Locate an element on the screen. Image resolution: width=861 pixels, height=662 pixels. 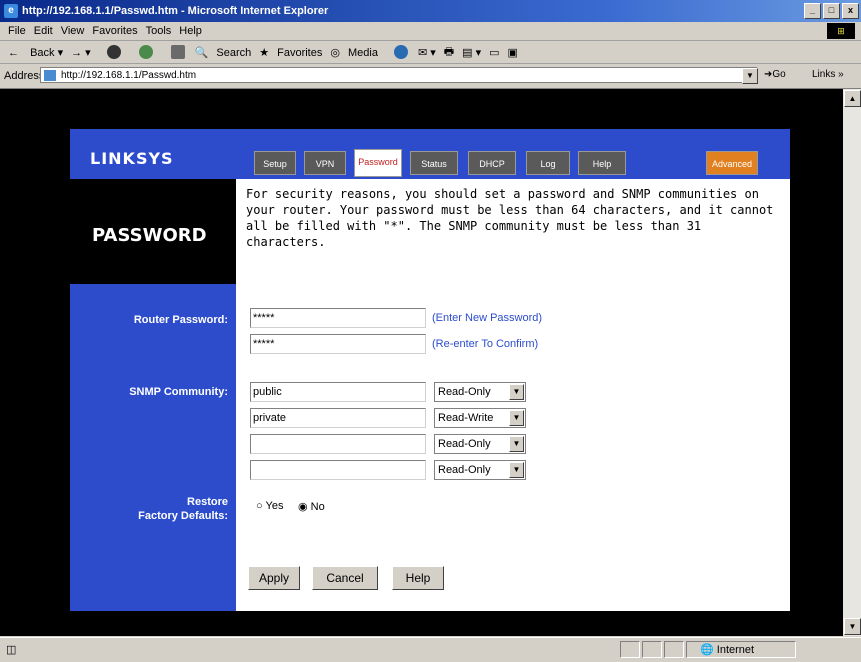
restore-yes-radio: ○ Yes is located at coordinates (269, 506).